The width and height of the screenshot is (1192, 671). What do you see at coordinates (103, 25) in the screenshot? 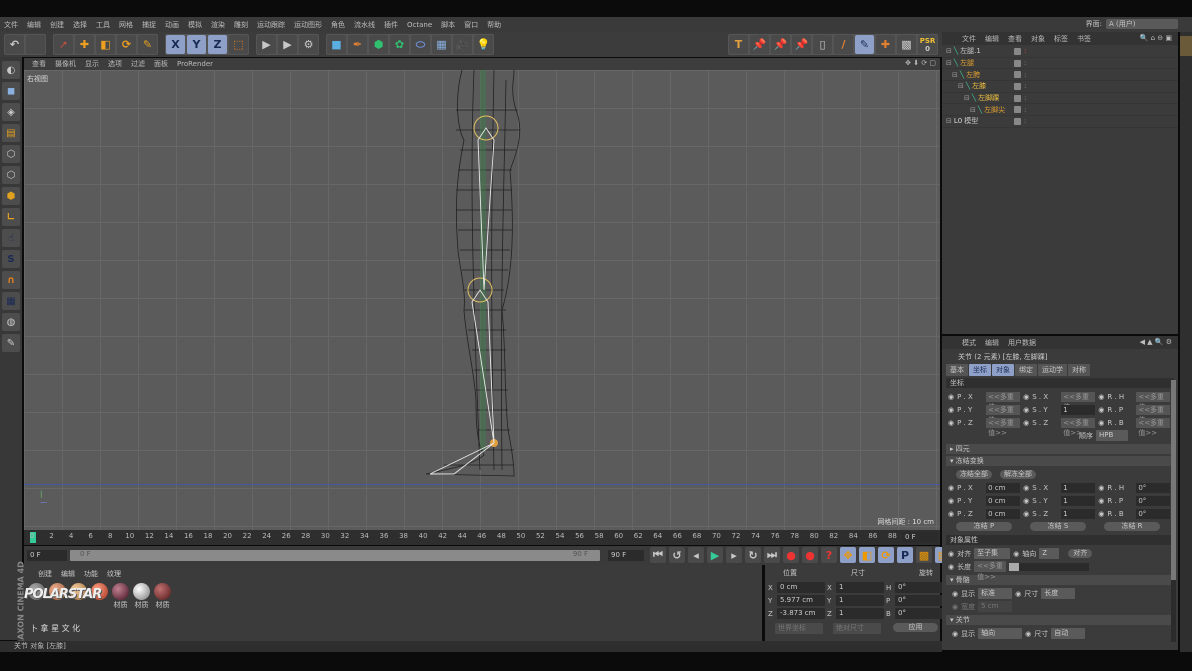
I see `menu-item: 工具` at bounding box center [103, 25].